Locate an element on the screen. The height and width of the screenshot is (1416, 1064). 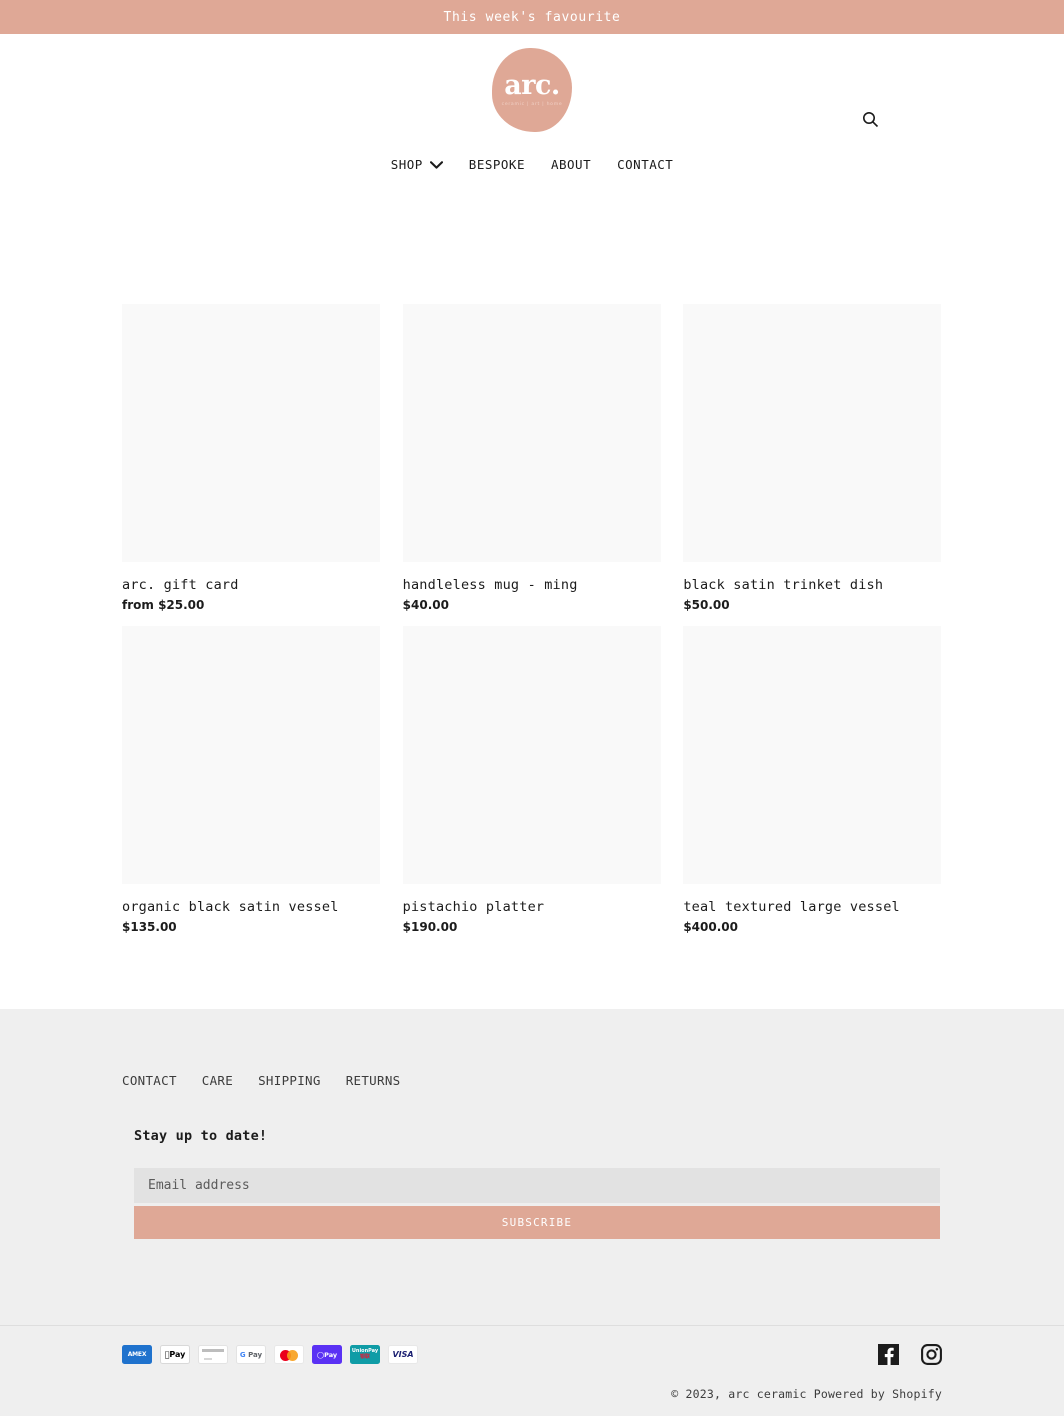
social-links is located at coordinates (910, 1354).